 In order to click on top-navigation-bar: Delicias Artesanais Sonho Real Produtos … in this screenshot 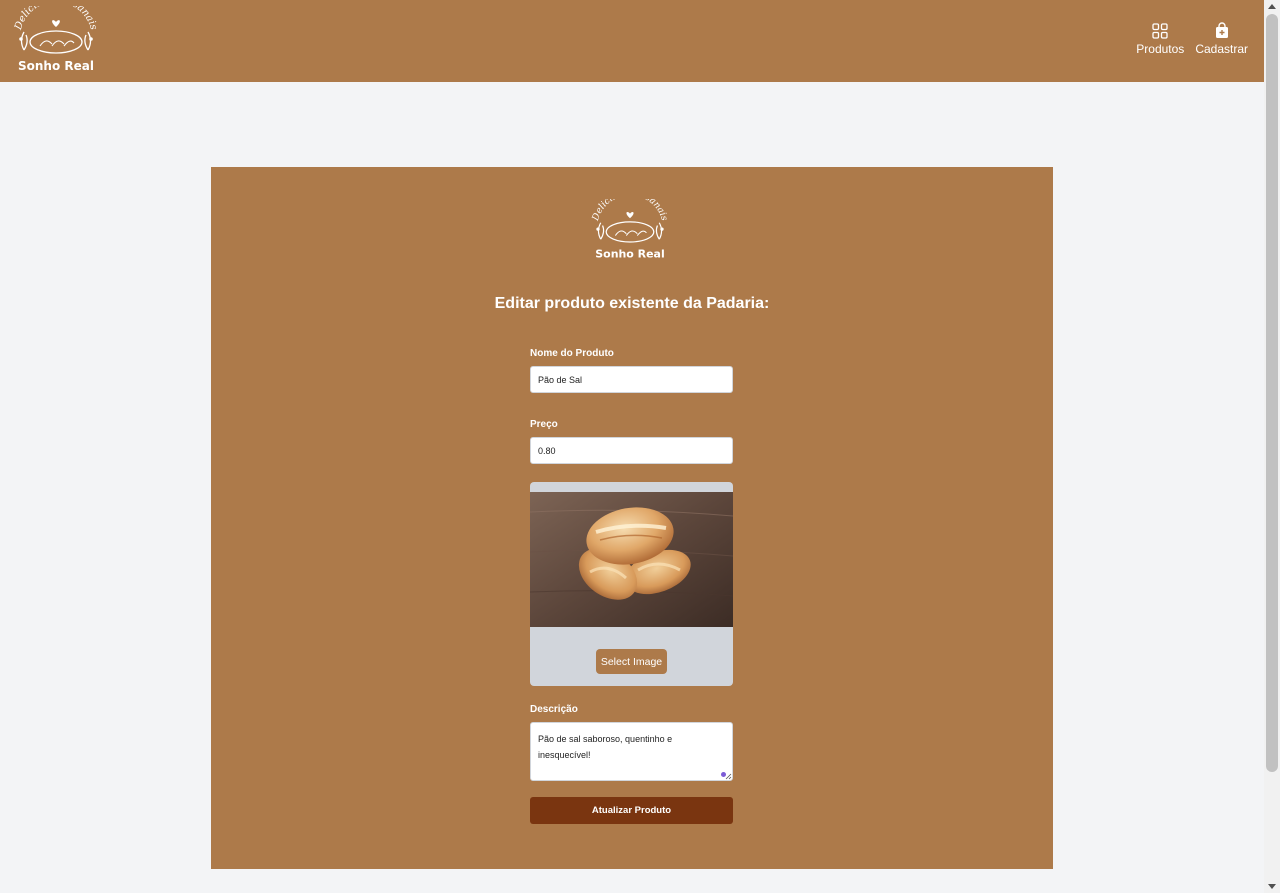, I will do `click(632, 41)`.